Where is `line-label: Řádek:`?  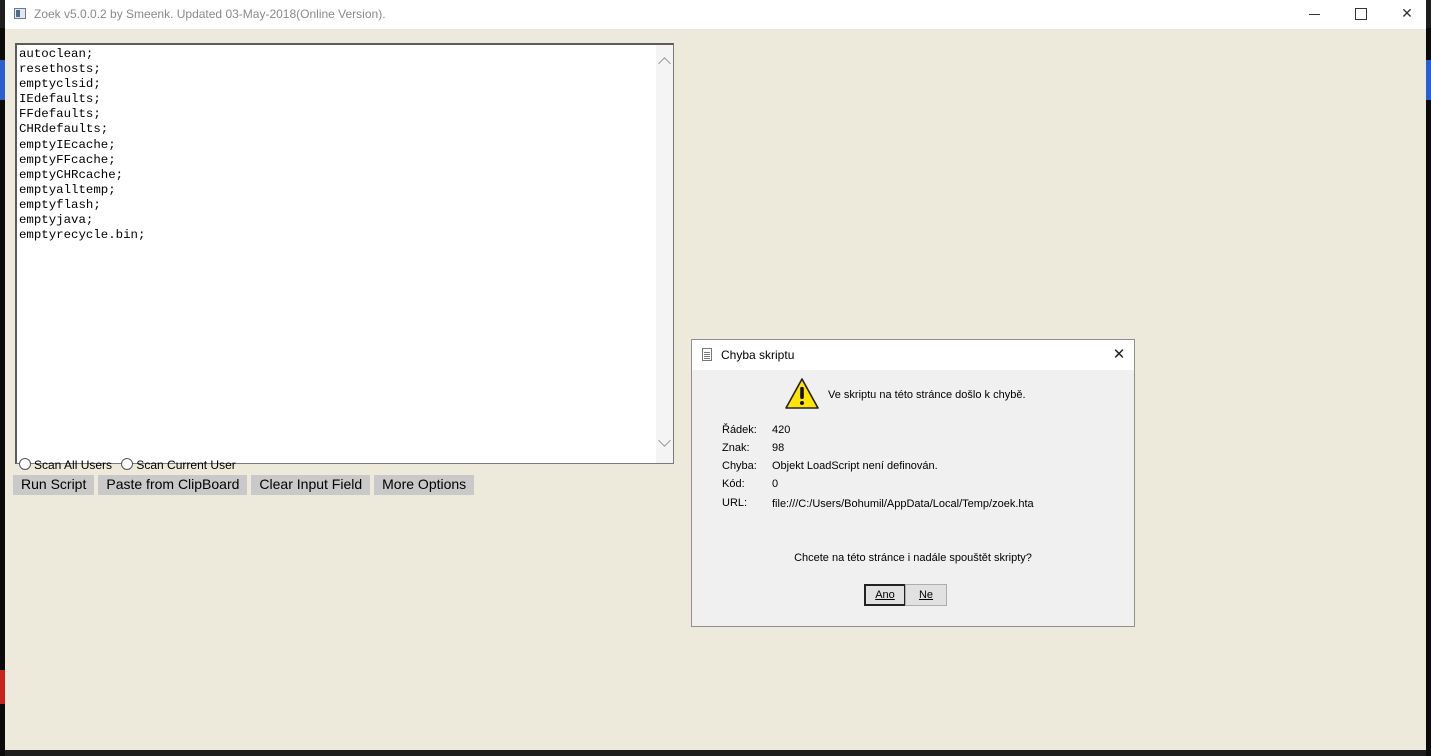 line-label: Řádek: is located at coordinates (739, 430).